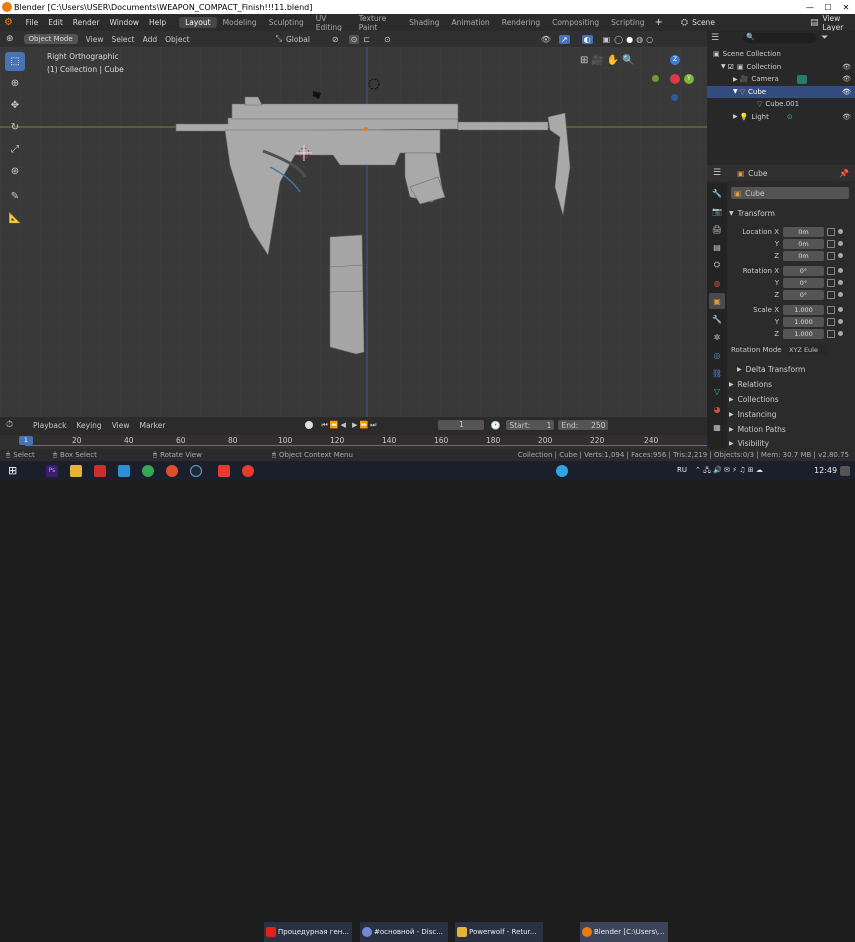 The image size is (855, 942). What do you see at coordinates (791, 399) in the screenshot?
I see `collections-panel: ▶ Collections` at bounding box center [791, 399].